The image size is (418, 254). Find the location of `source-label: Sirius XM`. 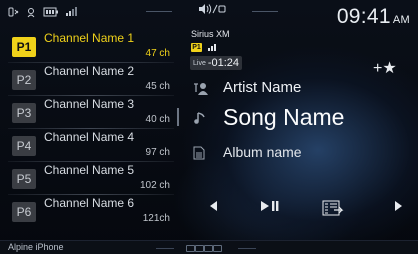

source-label: Sirius XM is located at coordinates (210, 34).